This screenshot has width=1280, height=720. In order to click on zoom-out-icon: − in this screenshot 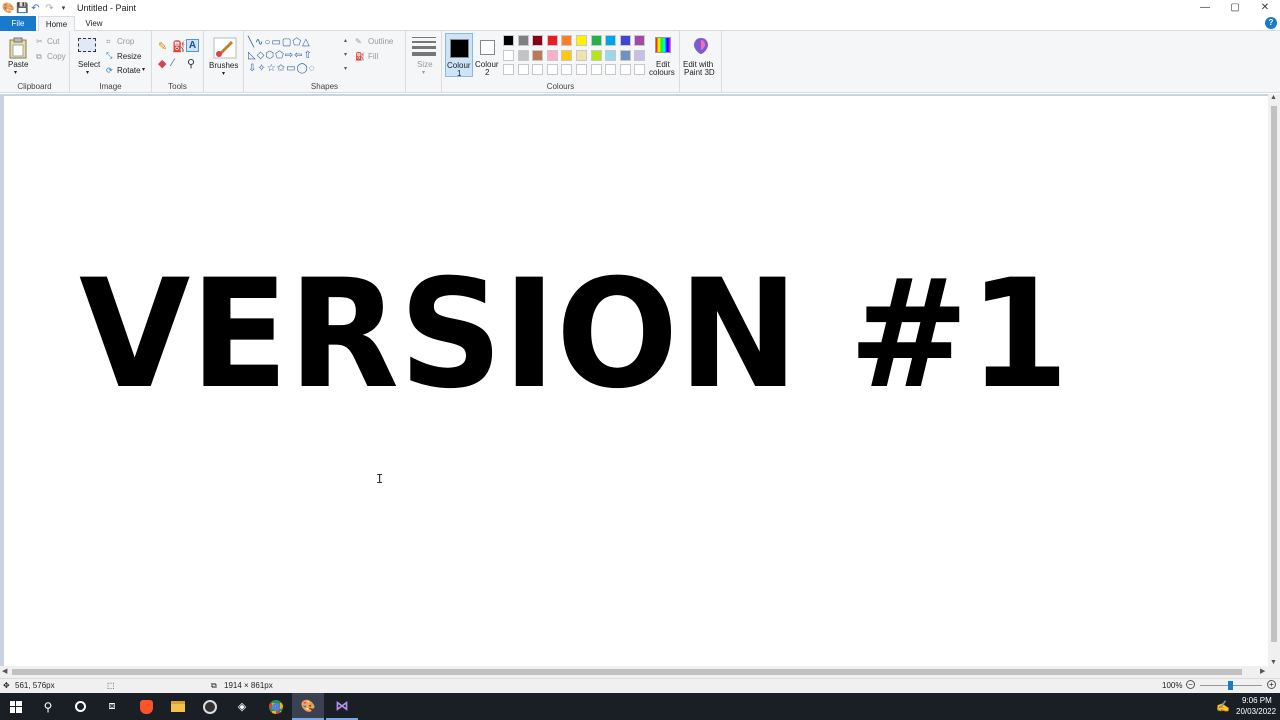, I will do `click(1190, 684)`.